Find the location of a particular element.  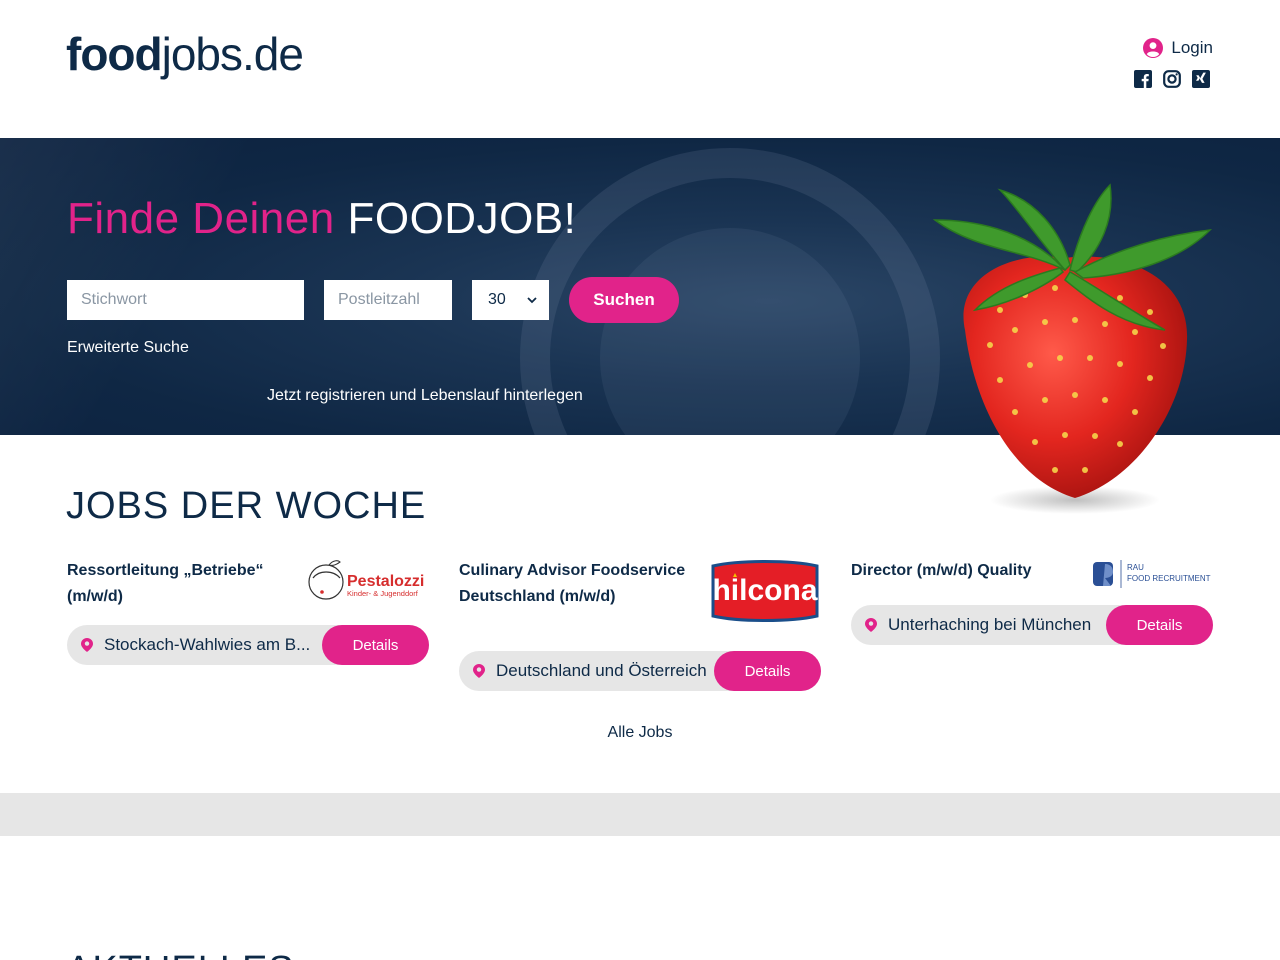

site-header: foodjobs.de Login is located at coordinates (640, 69).